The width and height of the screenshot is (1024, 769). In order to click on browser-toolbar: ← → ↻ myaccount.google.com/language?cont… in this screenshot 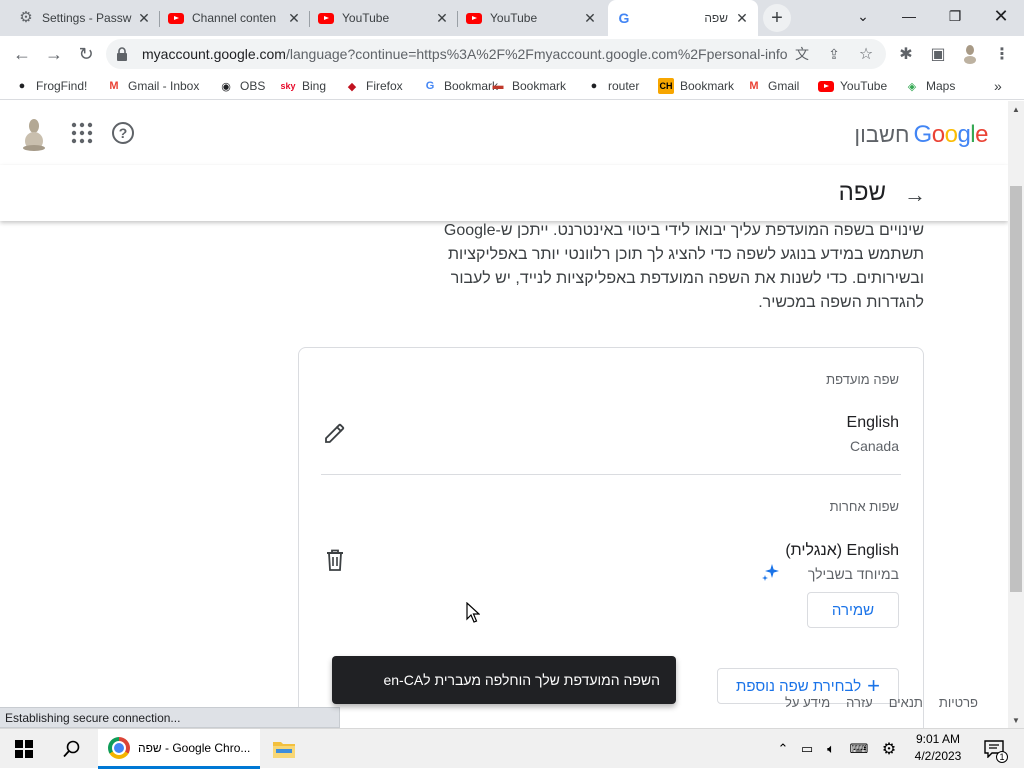, I will do `click(512, 54)`.